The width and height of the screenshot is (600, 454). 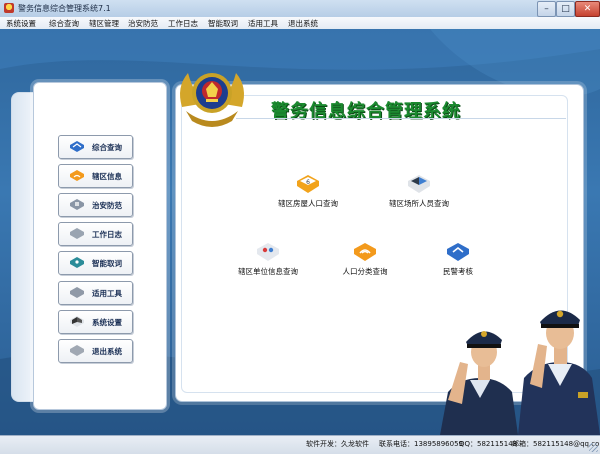 What do you see at coordinates (401, 118) in the screenshot?
I see `title-divider` at bounding box center [401, 118].